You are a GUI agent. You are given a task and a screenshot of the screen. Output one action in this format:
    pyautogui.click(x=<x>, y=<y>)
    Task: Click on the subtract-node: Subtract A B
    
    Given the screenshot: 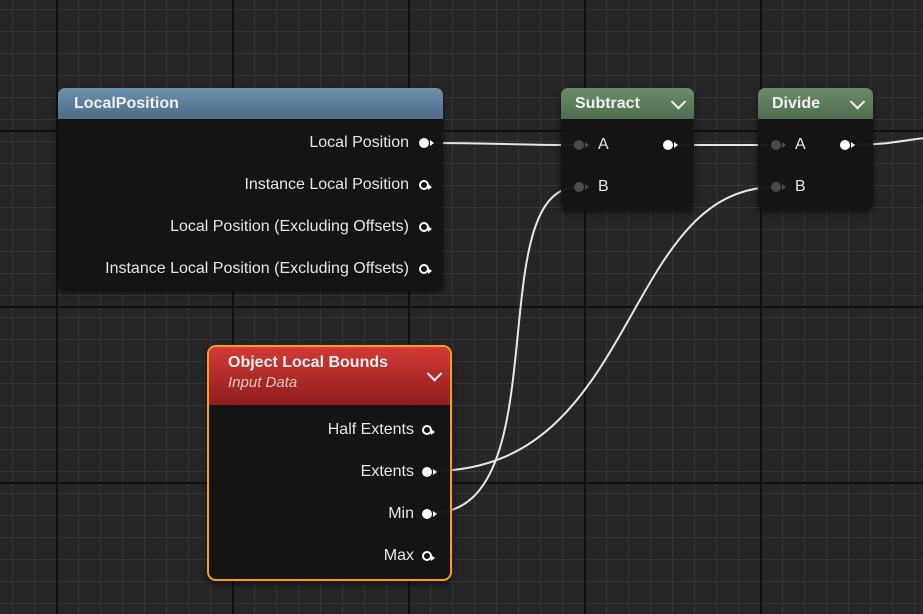 What is the action you would take?
    pyautogui.click(x=627, y=149)
    